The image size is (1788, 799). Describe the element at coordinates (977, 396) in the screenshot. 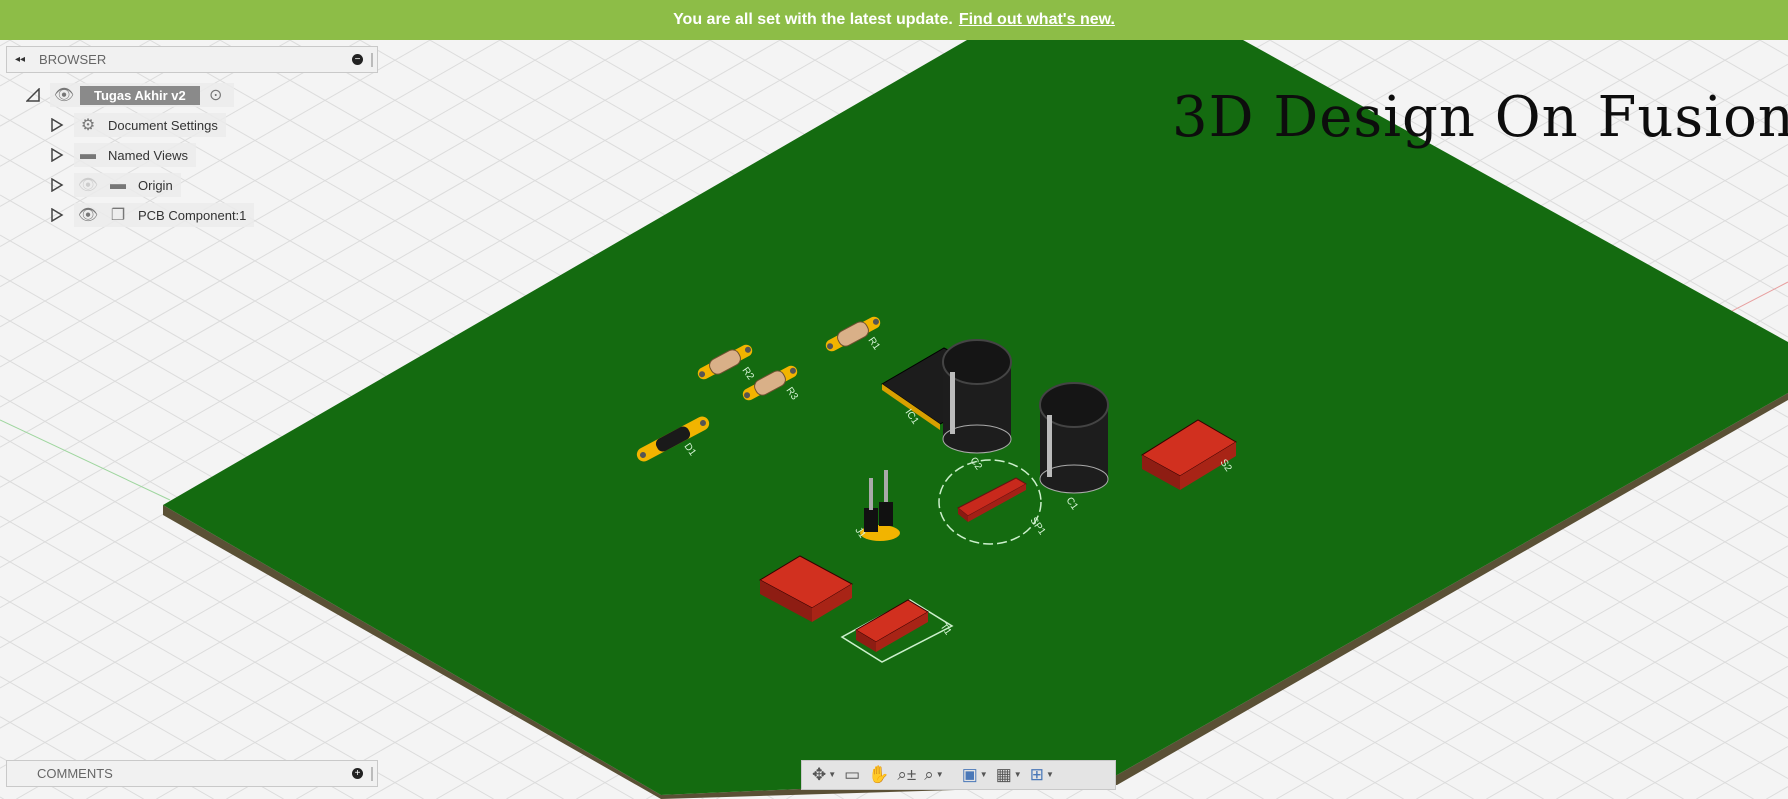

I see `capacitor-c2` at that location.